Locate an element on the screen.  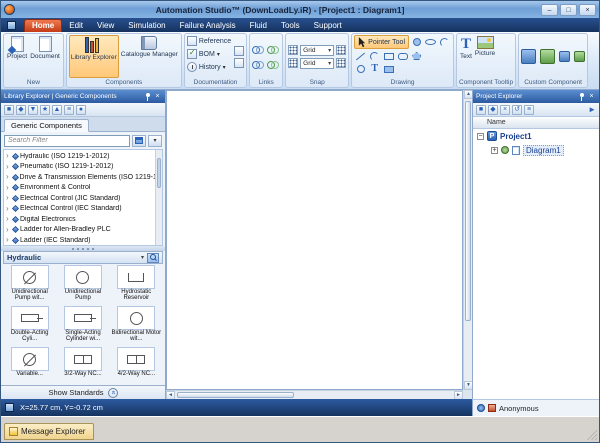
rectangle-tool-button is located at coordinates (388, 56).